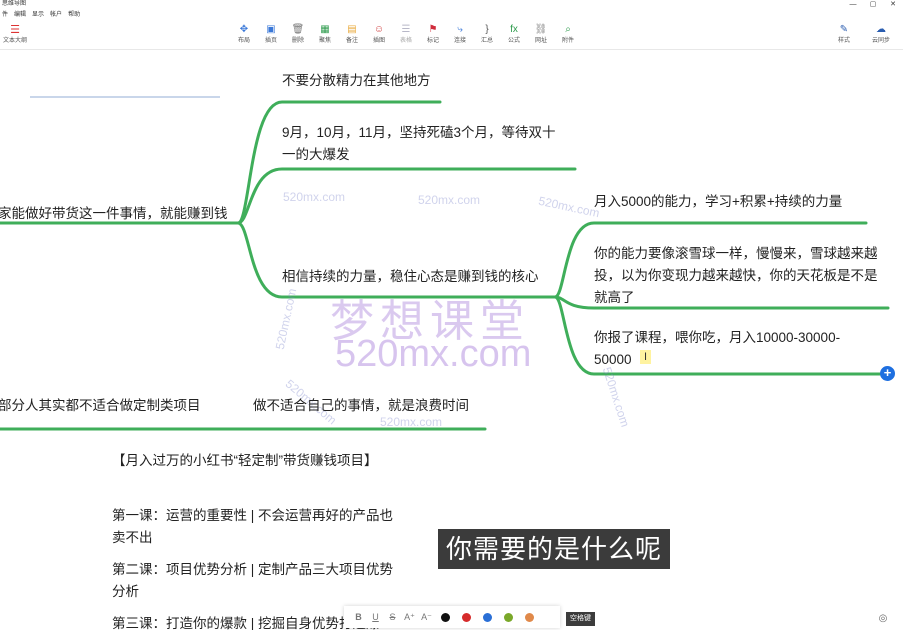 This screenshot has width=903, height=630. I want to click on color-swatch-black, so click(445, 617).